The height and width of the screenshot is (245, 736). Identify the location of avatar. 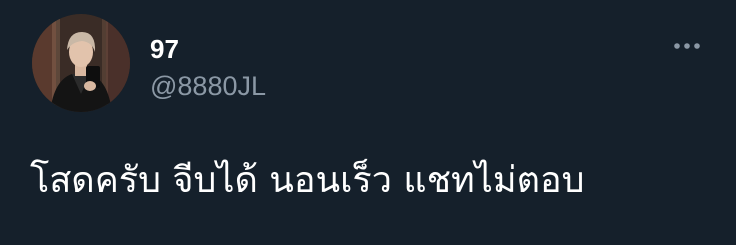
(81, 63).